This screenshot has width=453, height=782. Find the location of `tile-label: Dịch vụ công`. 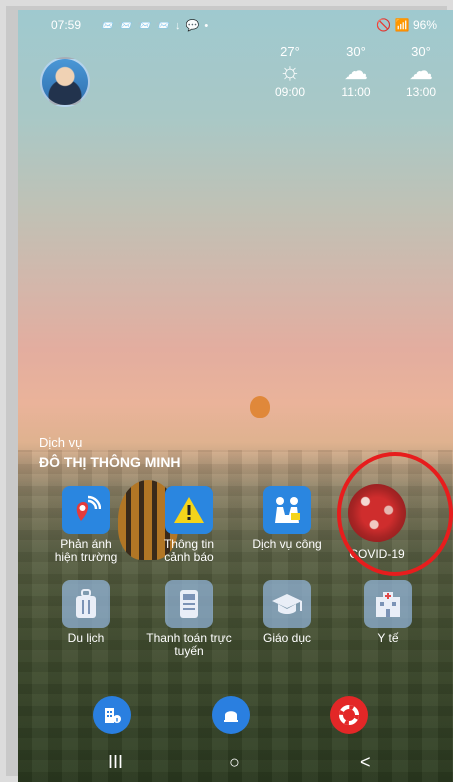

tile-label: Dịch vụ công is located at coordinates (287, 544).